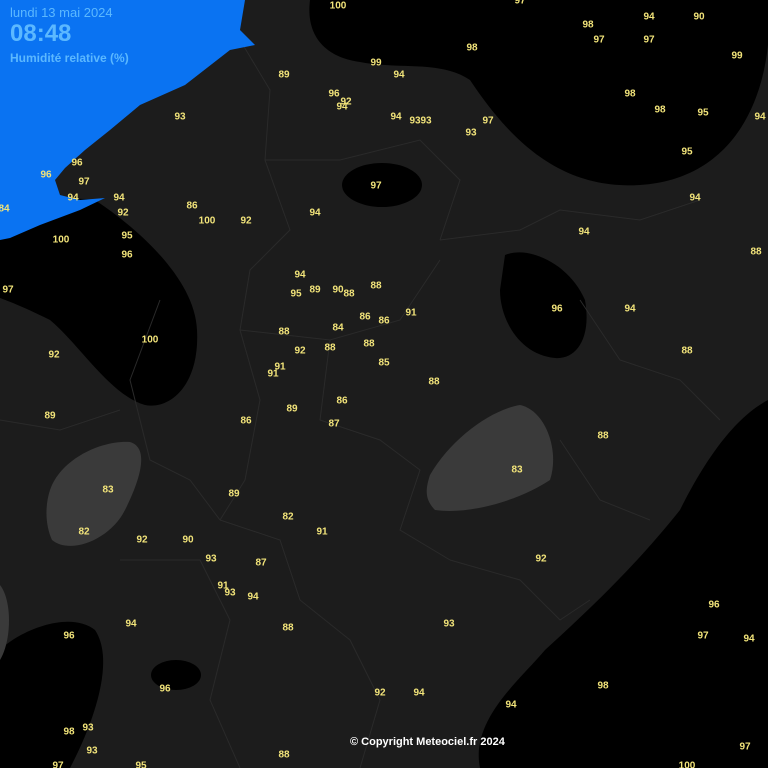 Image resolution: width=768 pixels, height=768 pixels. I want to click on header-date: lundi 13 mai 2024, so click(61, 12).